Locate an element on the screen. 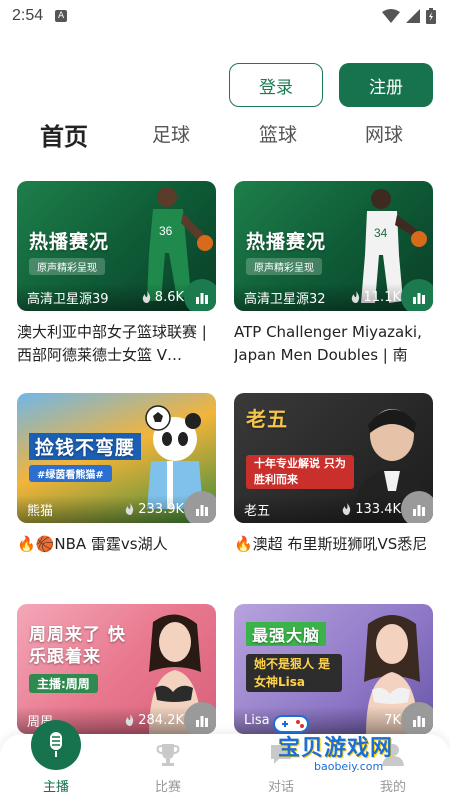  register-button: 注册 is located at coordinates (386, 85).